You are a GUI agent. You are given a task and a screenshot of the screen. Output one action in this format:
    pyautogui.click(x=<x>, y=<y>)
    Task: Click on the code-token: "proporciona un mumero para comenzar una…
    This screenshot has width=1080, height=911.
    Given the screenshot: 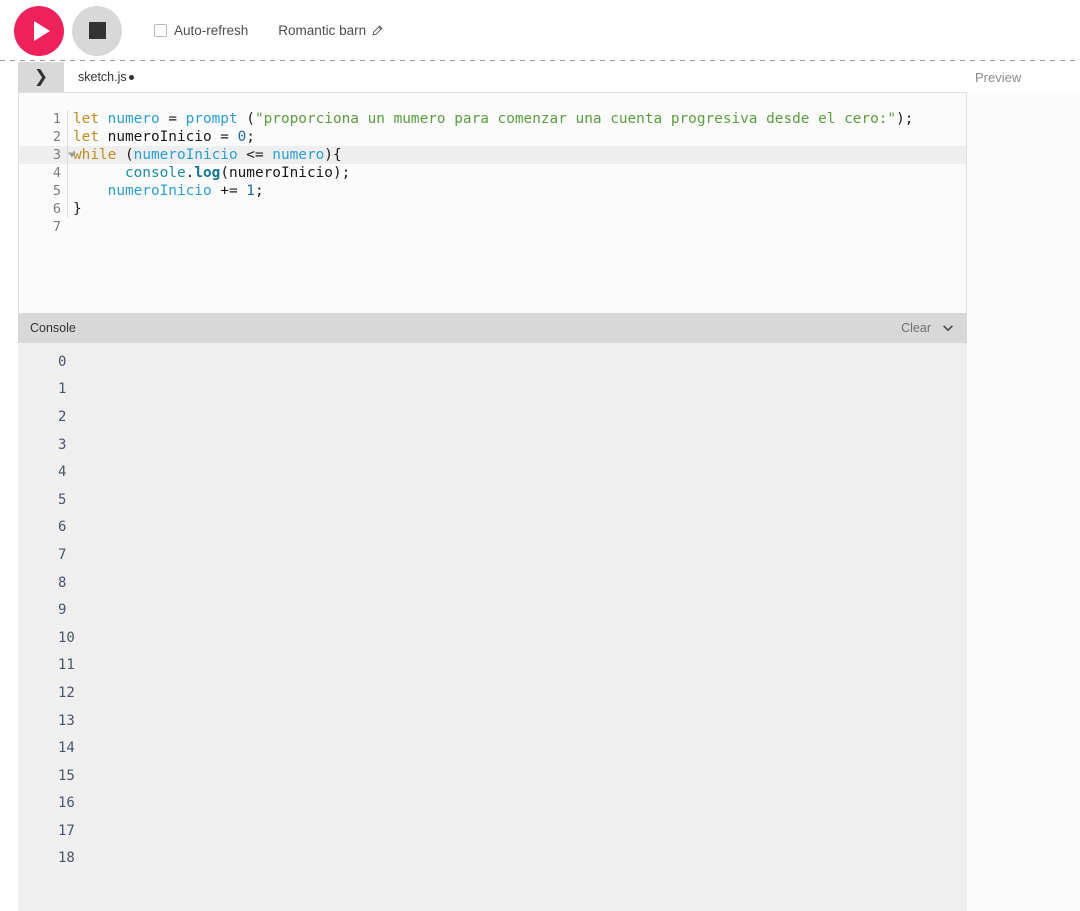 What is the action you would take?
    pyautogui.click(x=575, y=119)
    